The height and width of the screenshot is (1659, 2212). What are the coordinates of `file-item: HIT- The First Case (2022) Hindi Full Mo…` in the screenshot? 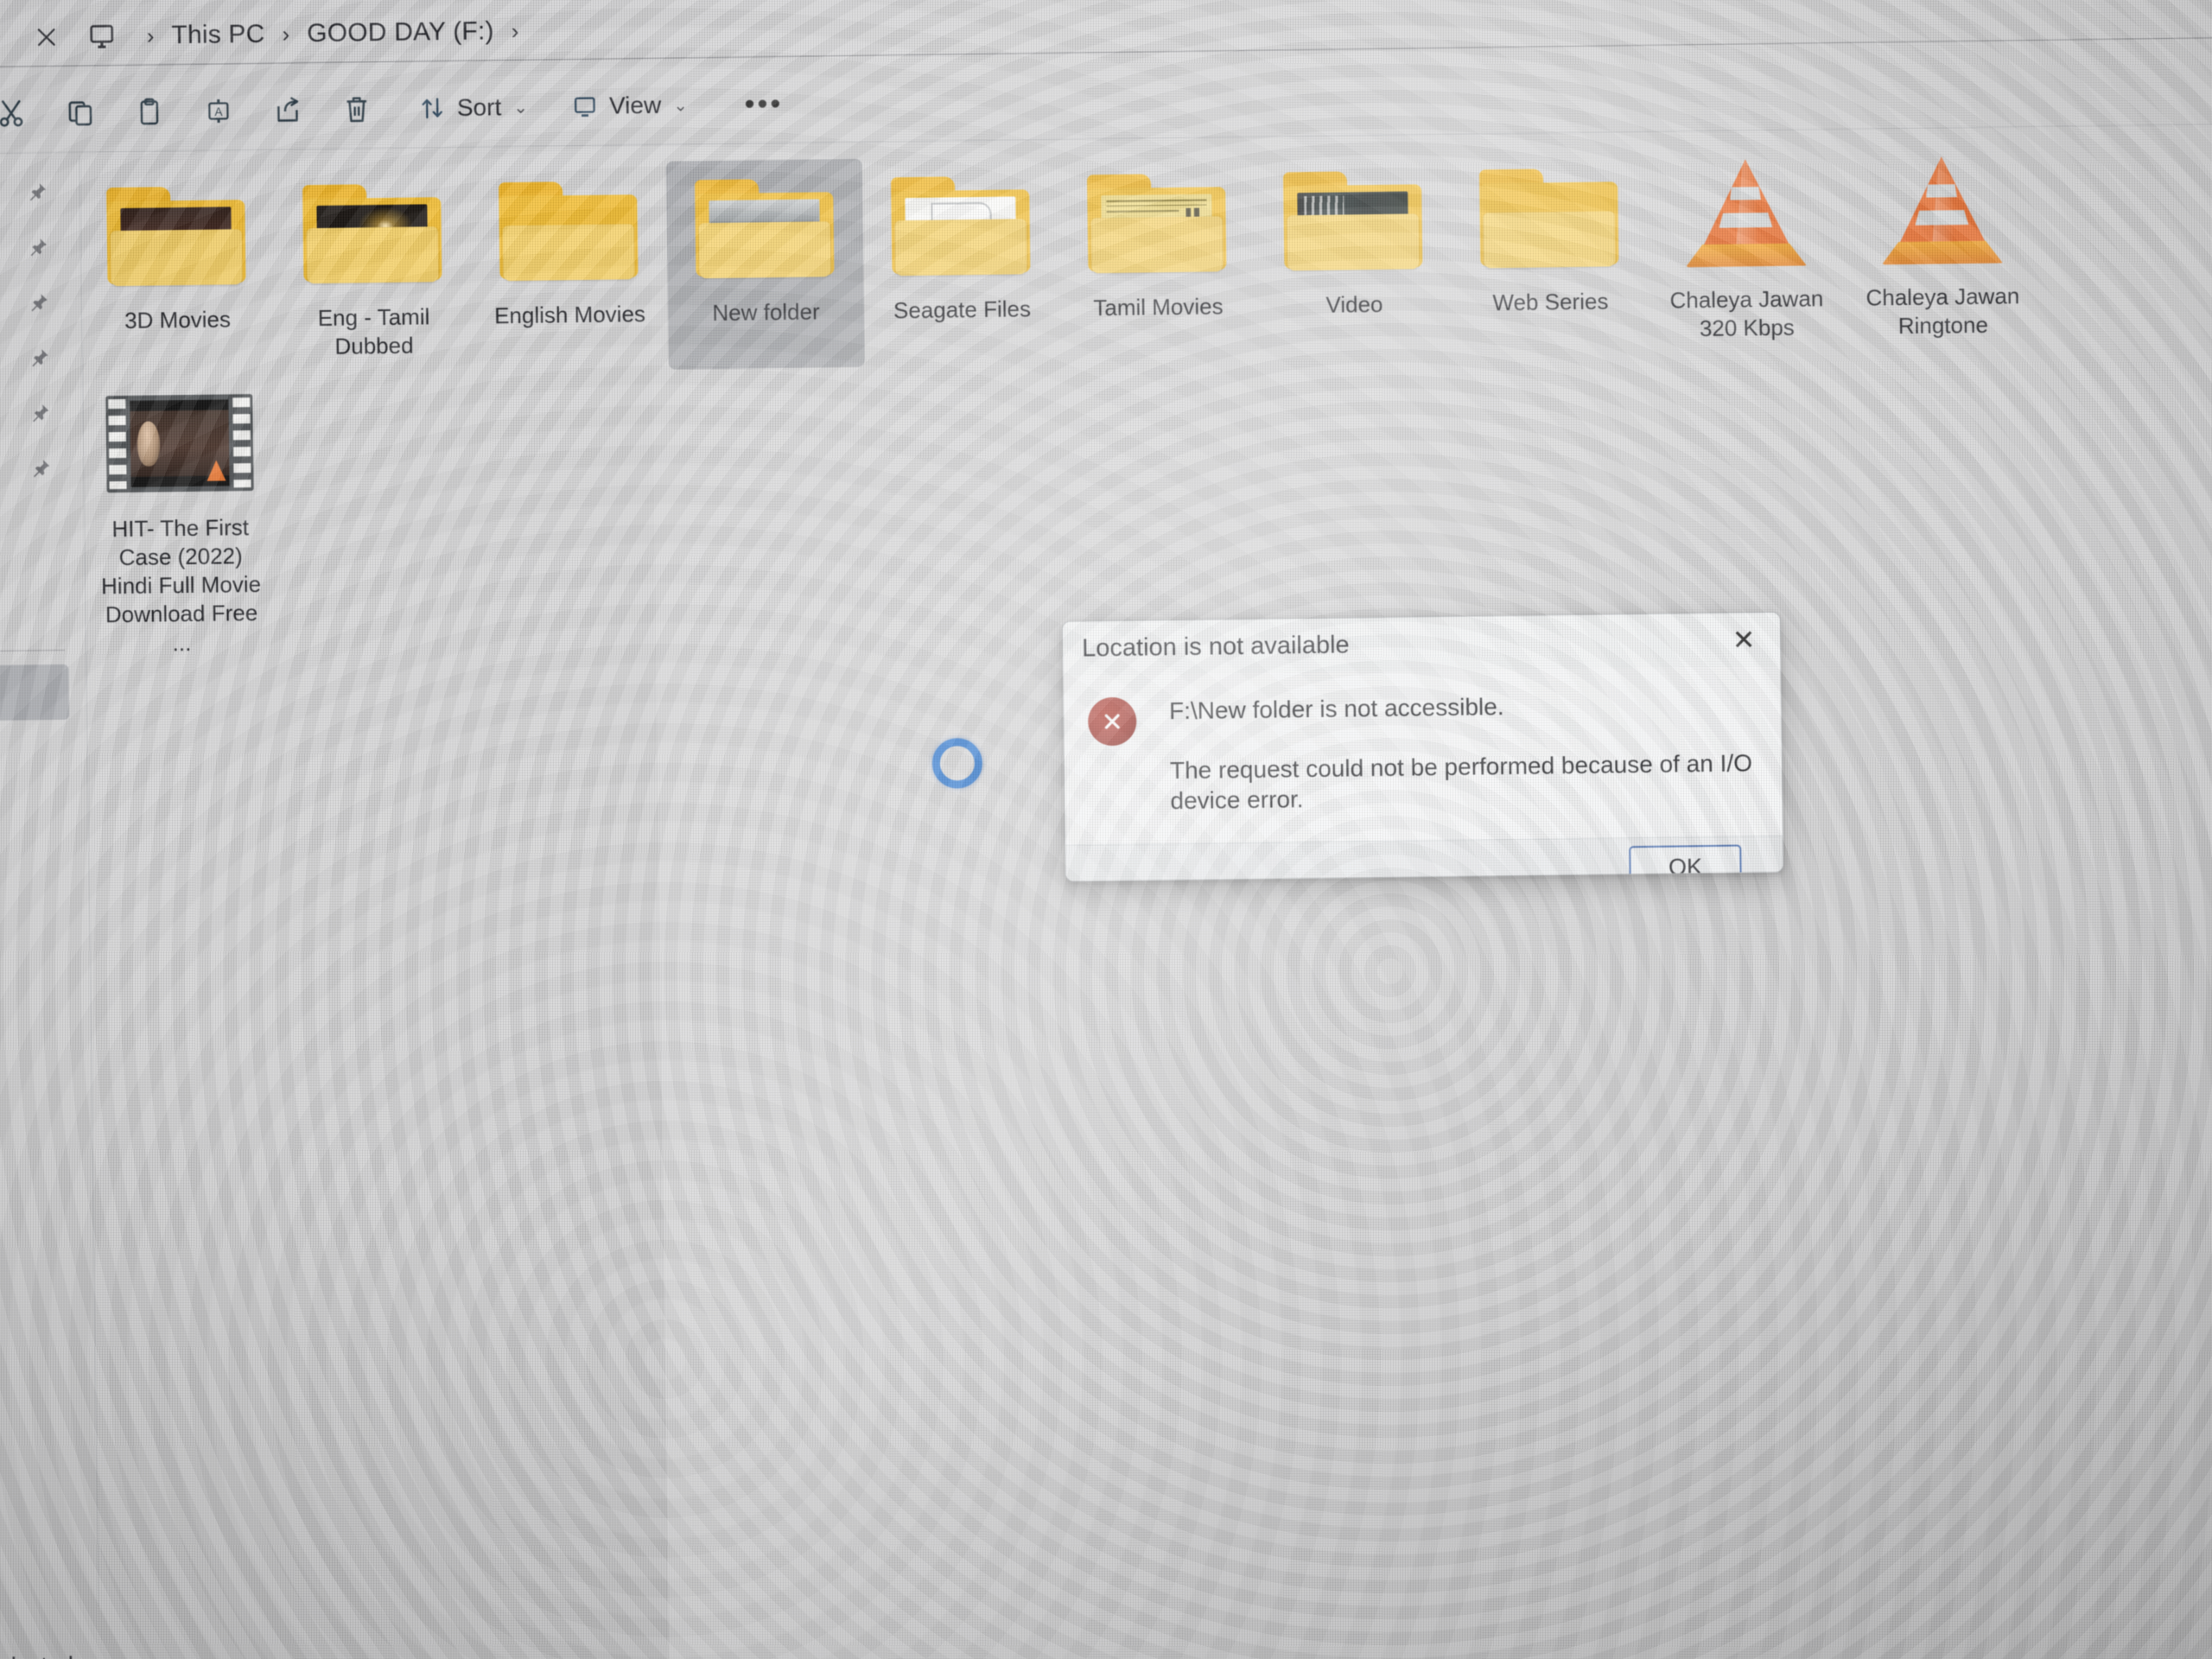 It's located at (180, 522).